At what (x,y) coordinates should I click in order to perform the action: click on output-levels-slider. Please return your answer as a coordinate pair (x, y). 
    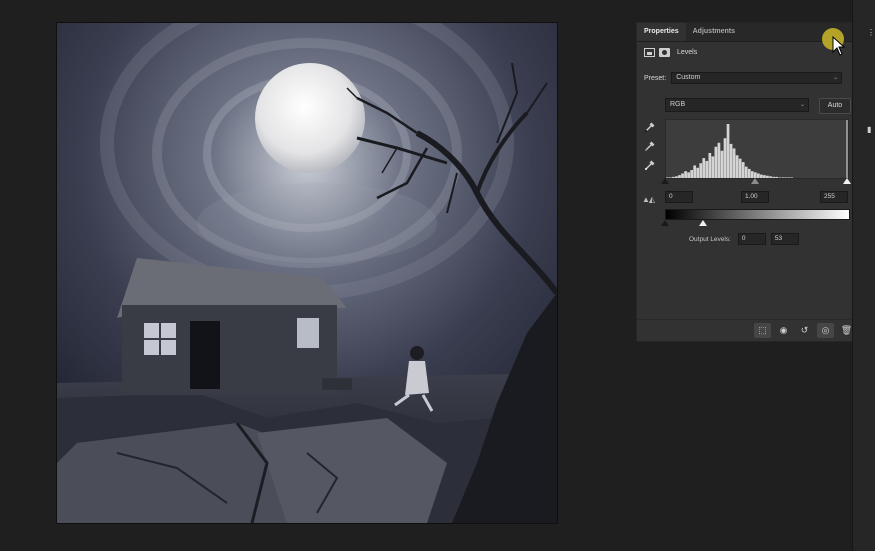
    Looking at the image, I should click on (755, 224).